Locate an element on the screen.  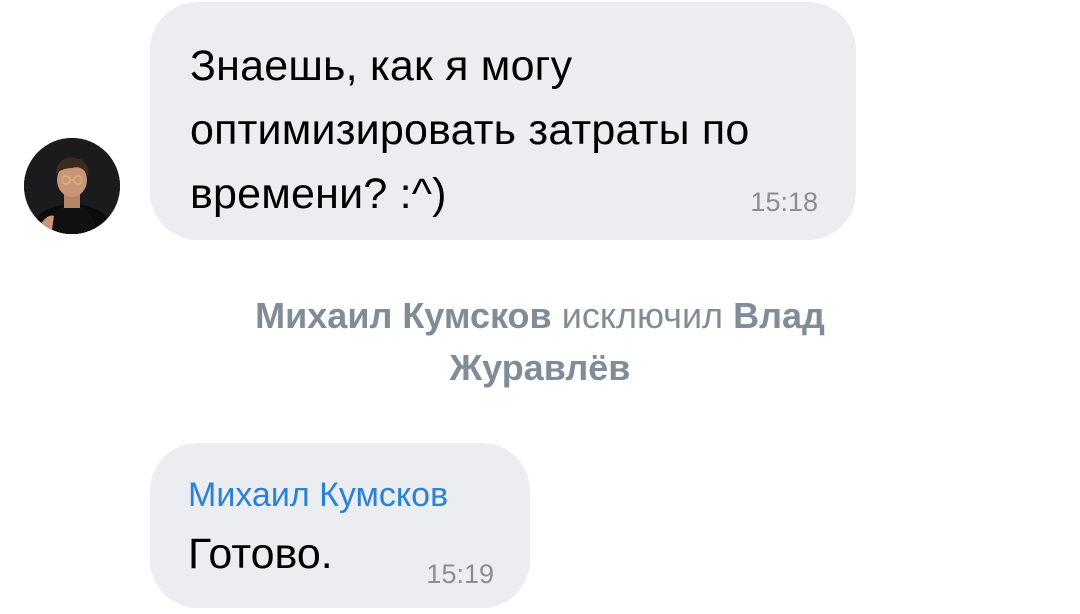
user-photo-icon is located at coordinates (72, 186).